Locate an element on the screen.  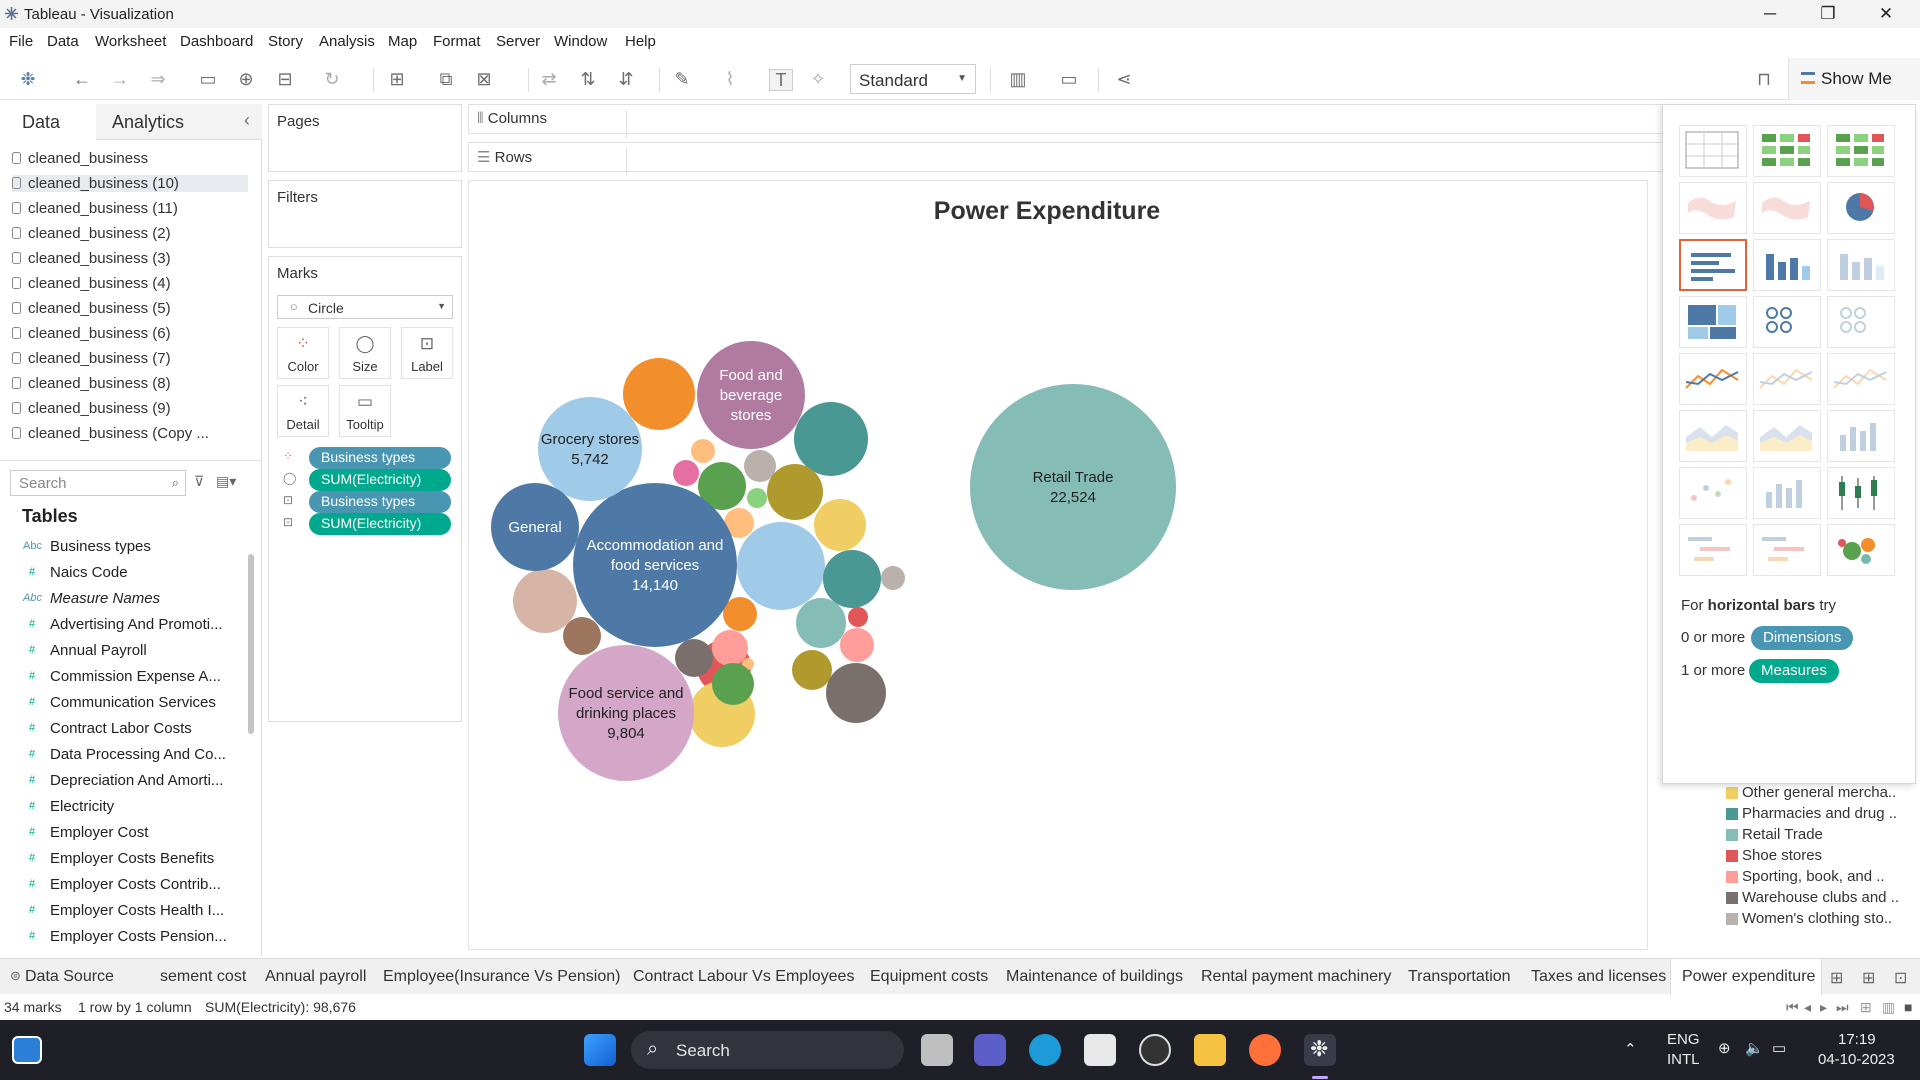
tab-view-icon: ■ is located at coordinates (1908, 1007).